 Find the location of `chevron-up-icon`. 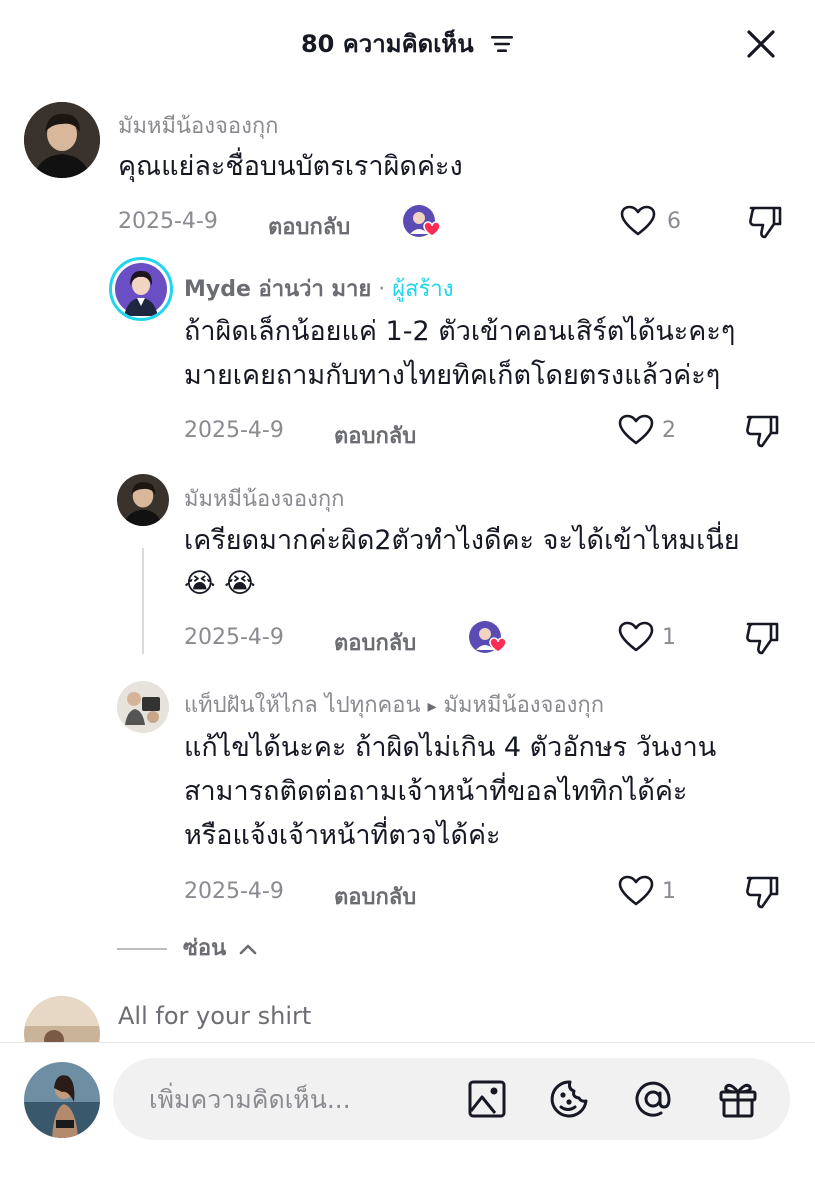

chevron-up-icon is located at coordinates (248, 949).